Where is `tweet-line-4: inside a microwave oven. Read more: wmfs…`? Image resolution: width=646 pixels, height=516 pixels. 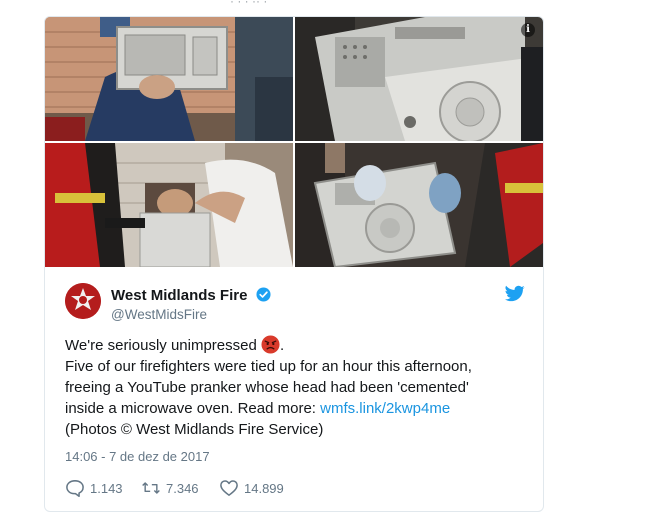
tweet-line-4: inside a microwave oven. Read more: wmfs… is located at coordinates (295, 408).